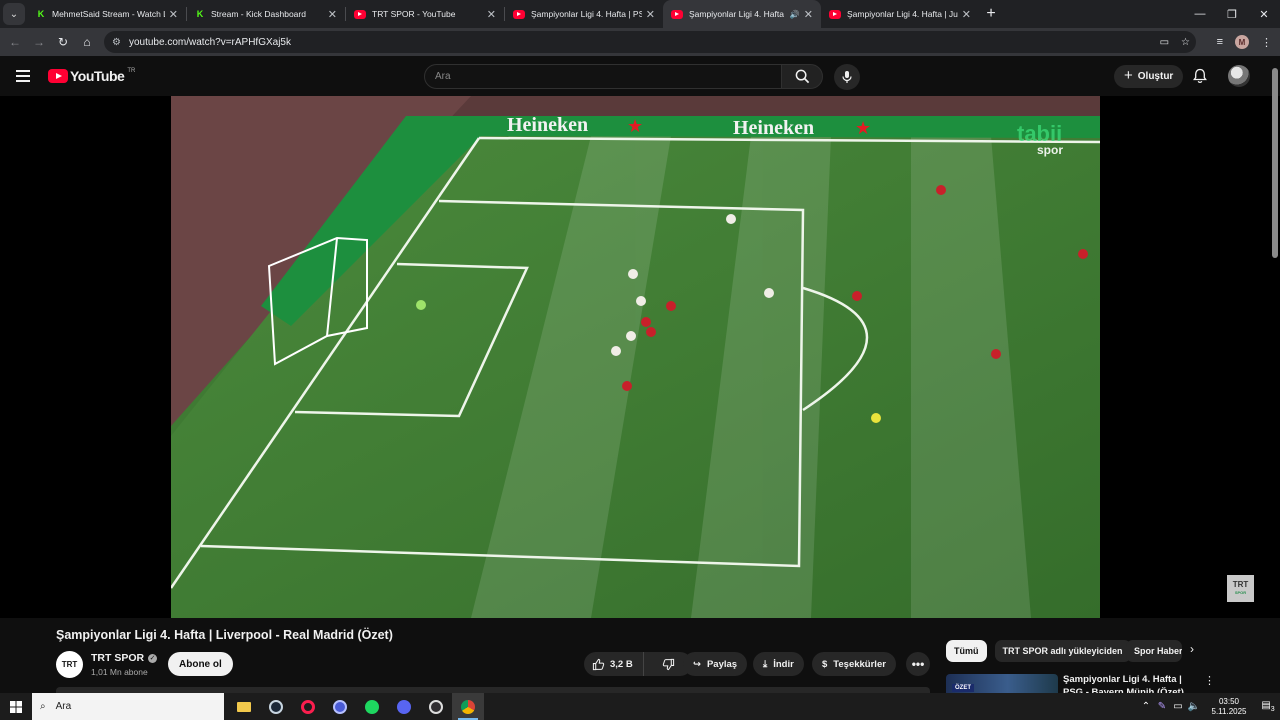 This screenshot has height=720, width=1280. I want to click on subscribe-button: Abone ol, so click(200, 664).